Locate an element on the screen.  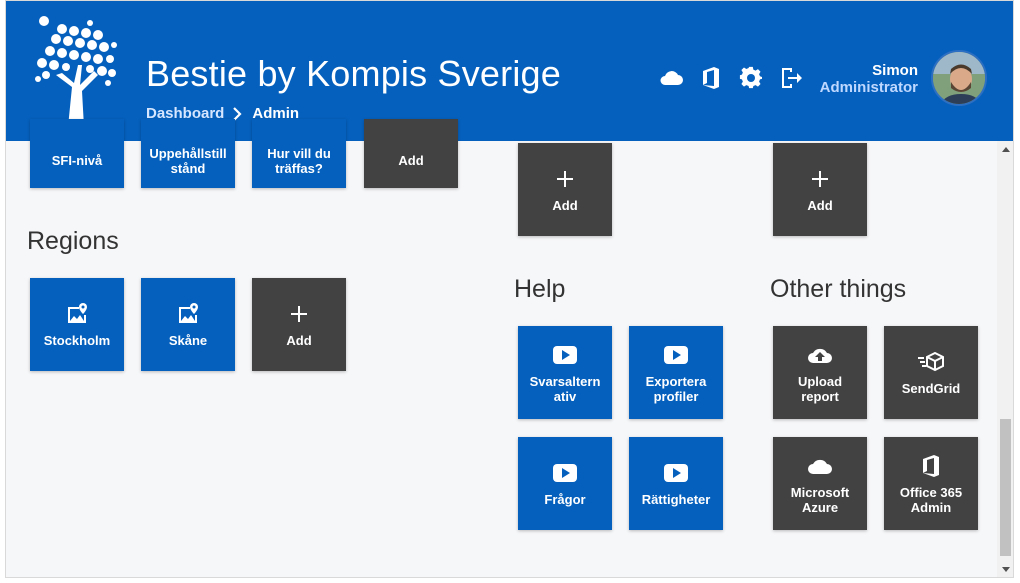
tree-logo-icon is located at coordinates (74, 68).